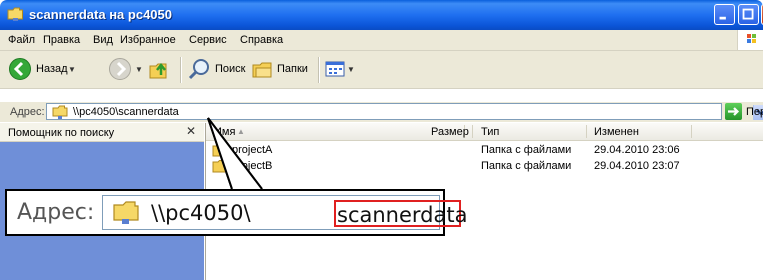  Describe the element at coordinates (381, 40) in the screenshot. I see `menu-bar: Файл Правка Вид Избранное Сервис Справка` at that location.